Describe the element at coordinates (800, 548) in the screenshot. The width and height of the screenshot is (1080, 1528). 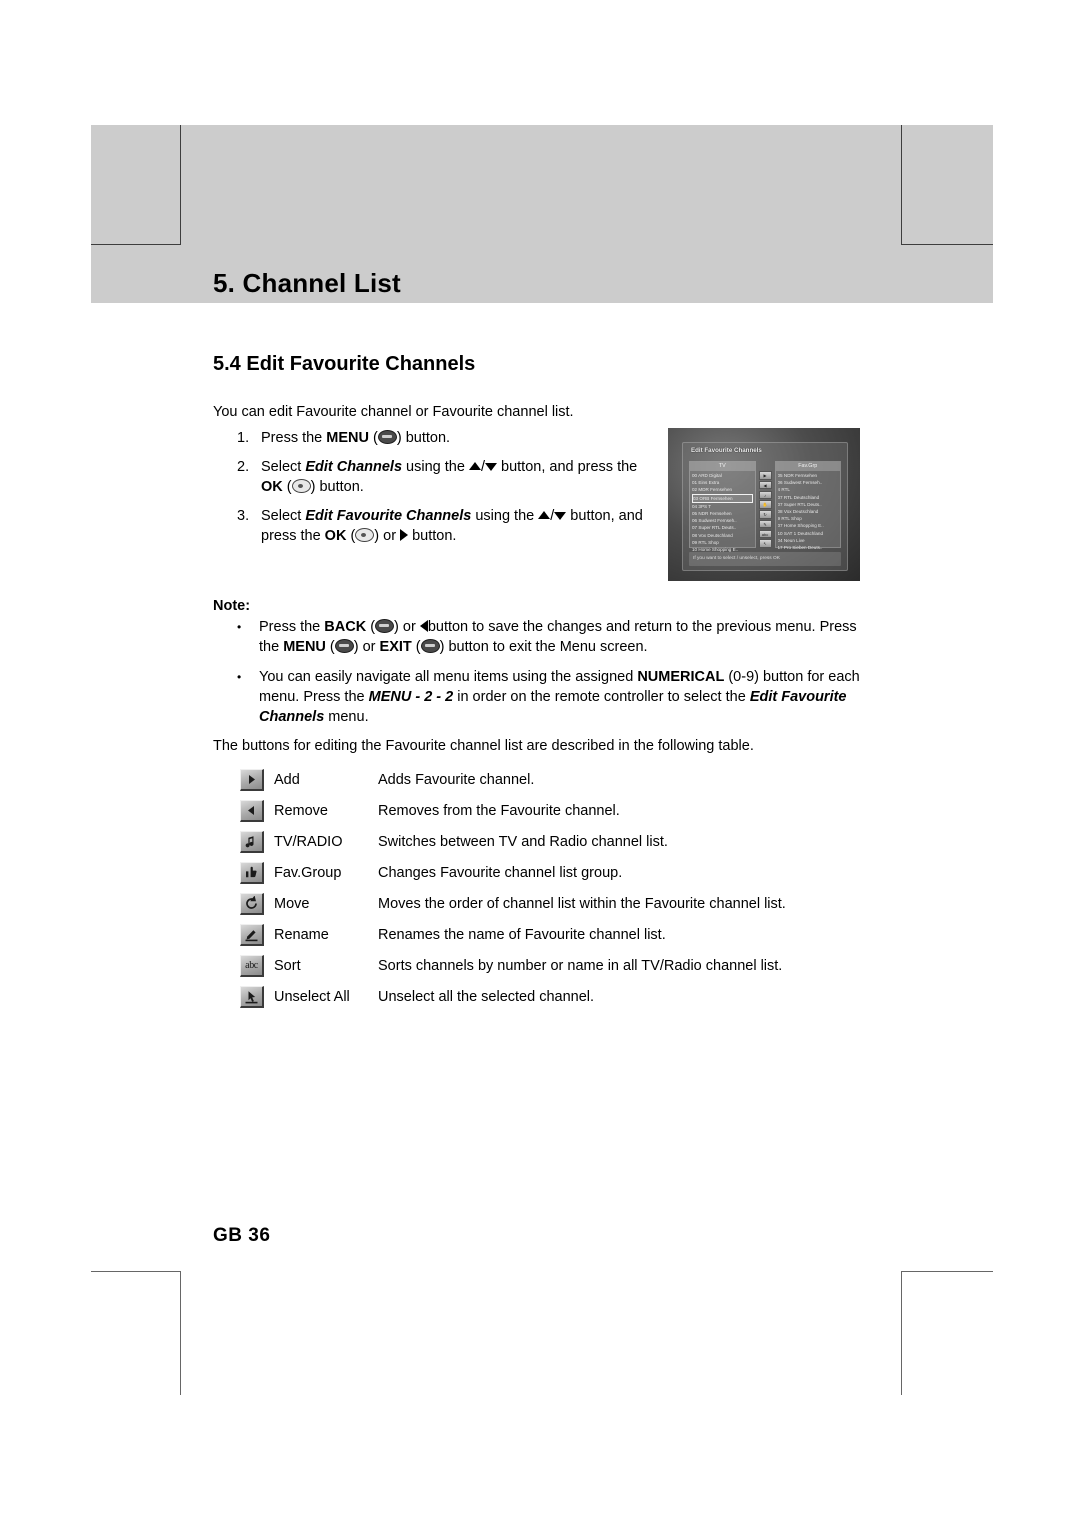
I see `tv-channel-row: 17 Pro Sieben Deuts..` at that location.